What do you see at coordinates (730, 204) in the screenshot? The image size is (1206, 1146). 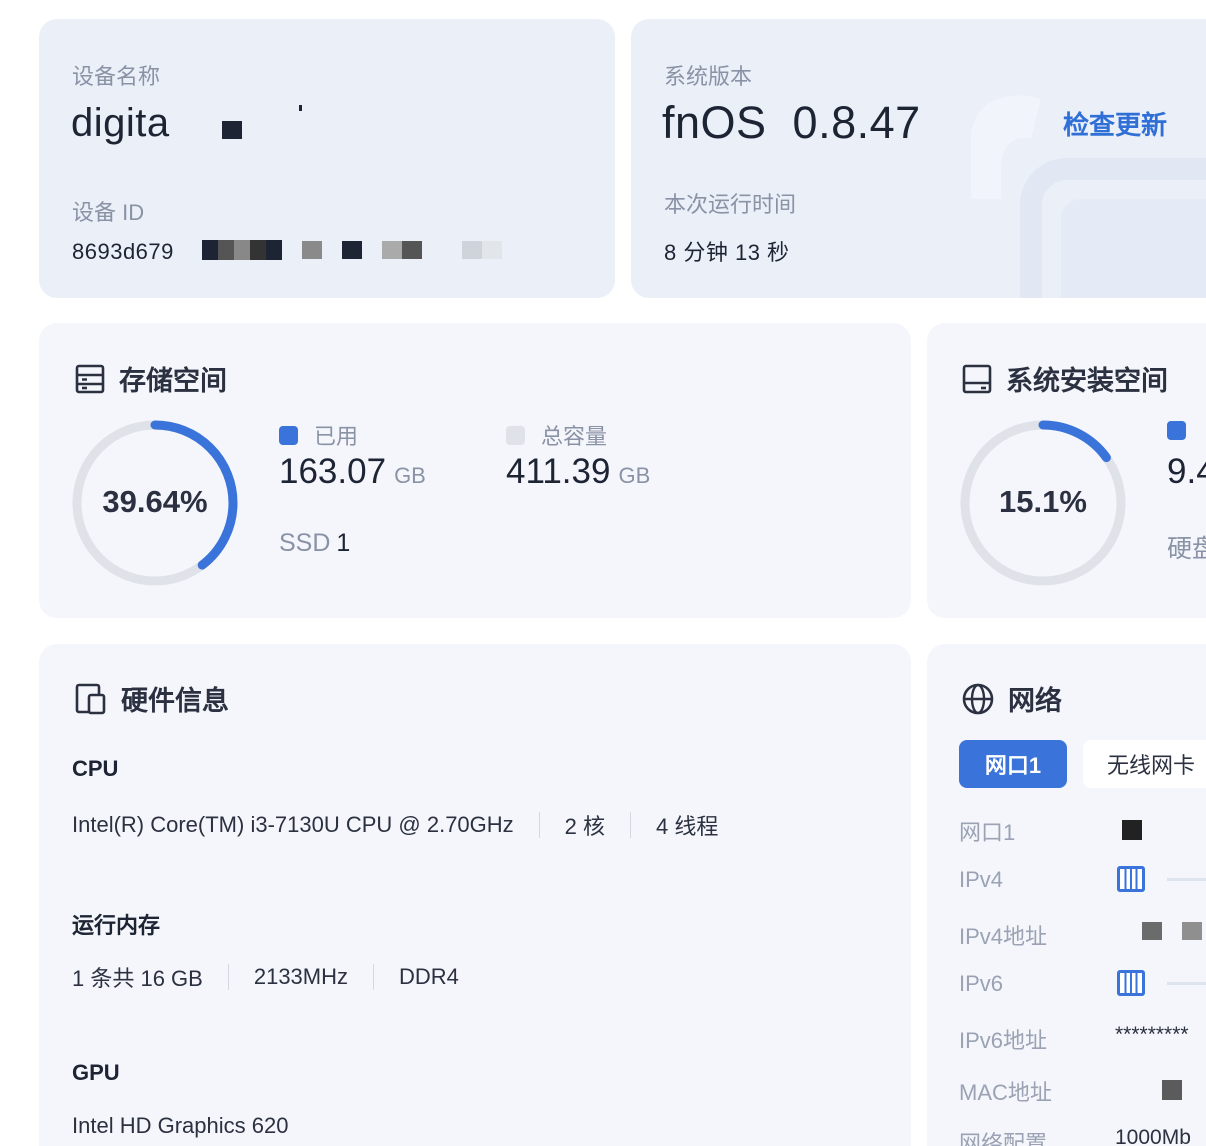 I see `uptime-label: 本次运行时间` at bounding box center [730, 204].